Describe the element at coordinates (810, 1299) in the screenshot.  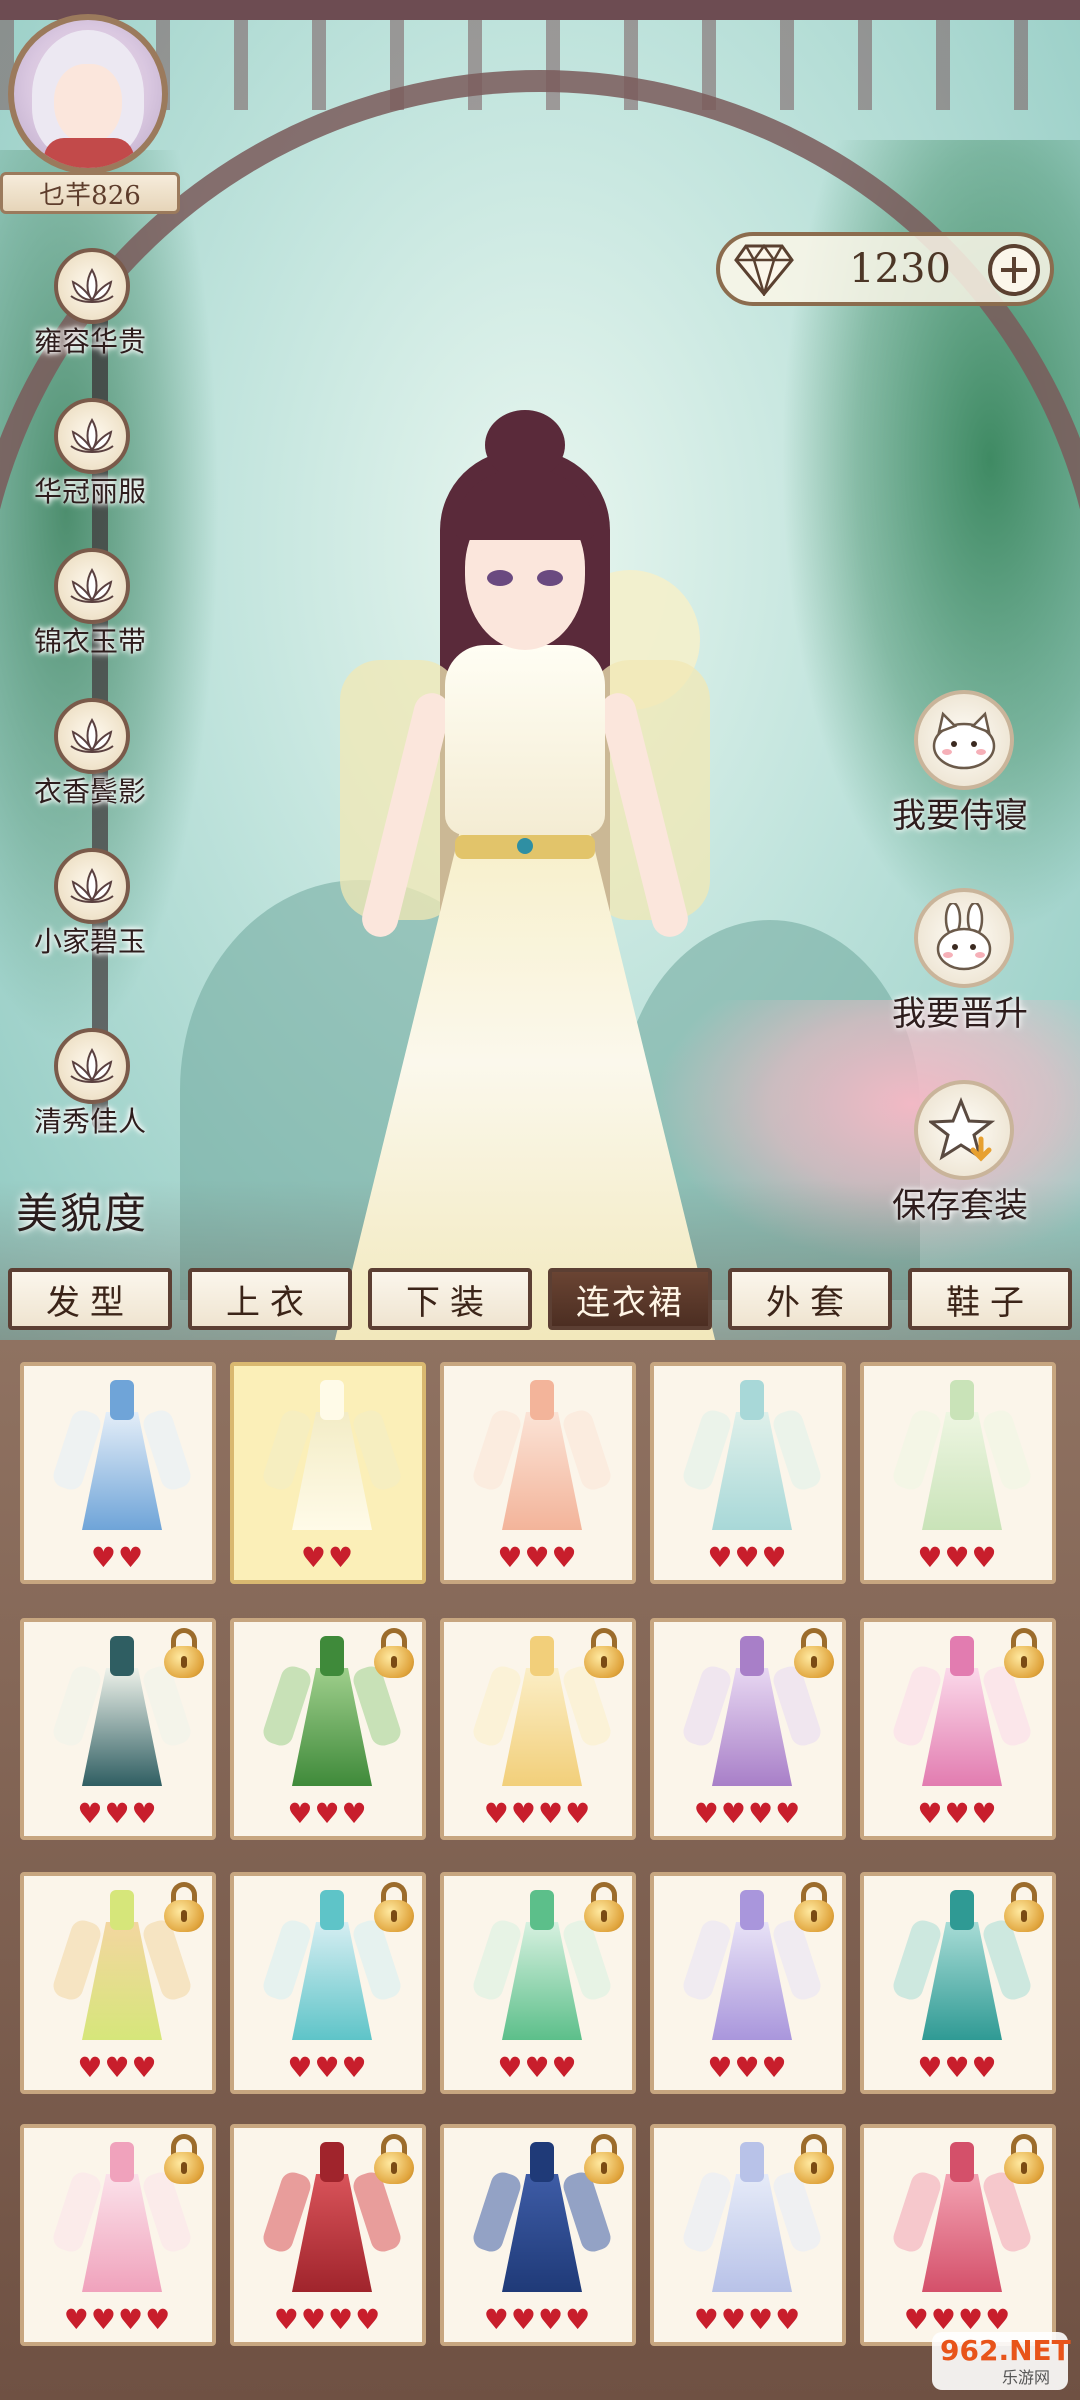
I see `tab-item: 外套` at that location.